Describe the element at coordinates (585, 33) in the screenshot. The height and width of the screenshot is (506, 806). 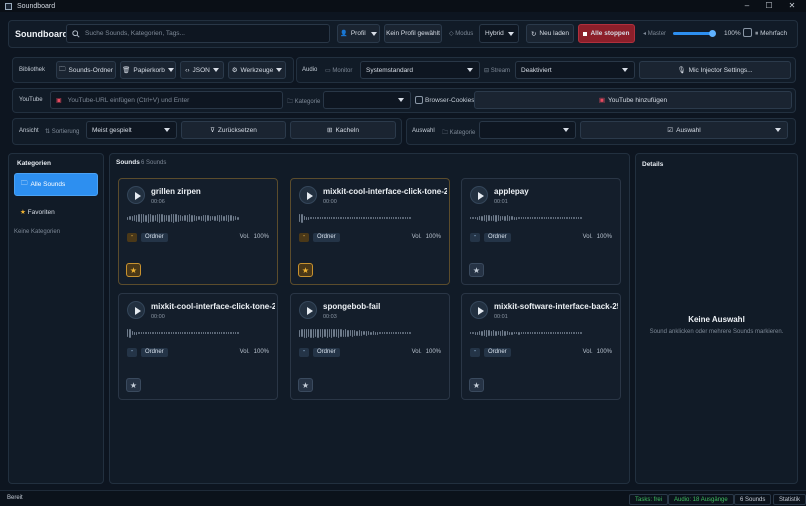
I see `stop-icon` at that location.